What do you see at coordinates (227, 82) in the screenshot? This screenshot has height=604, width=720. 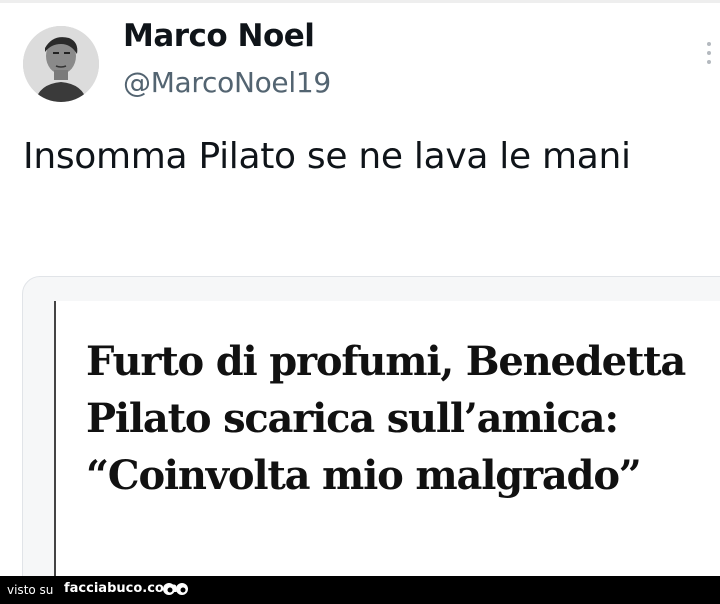 I see `user-handle: @MarcoNoel19` at bounding box center [227, 82].